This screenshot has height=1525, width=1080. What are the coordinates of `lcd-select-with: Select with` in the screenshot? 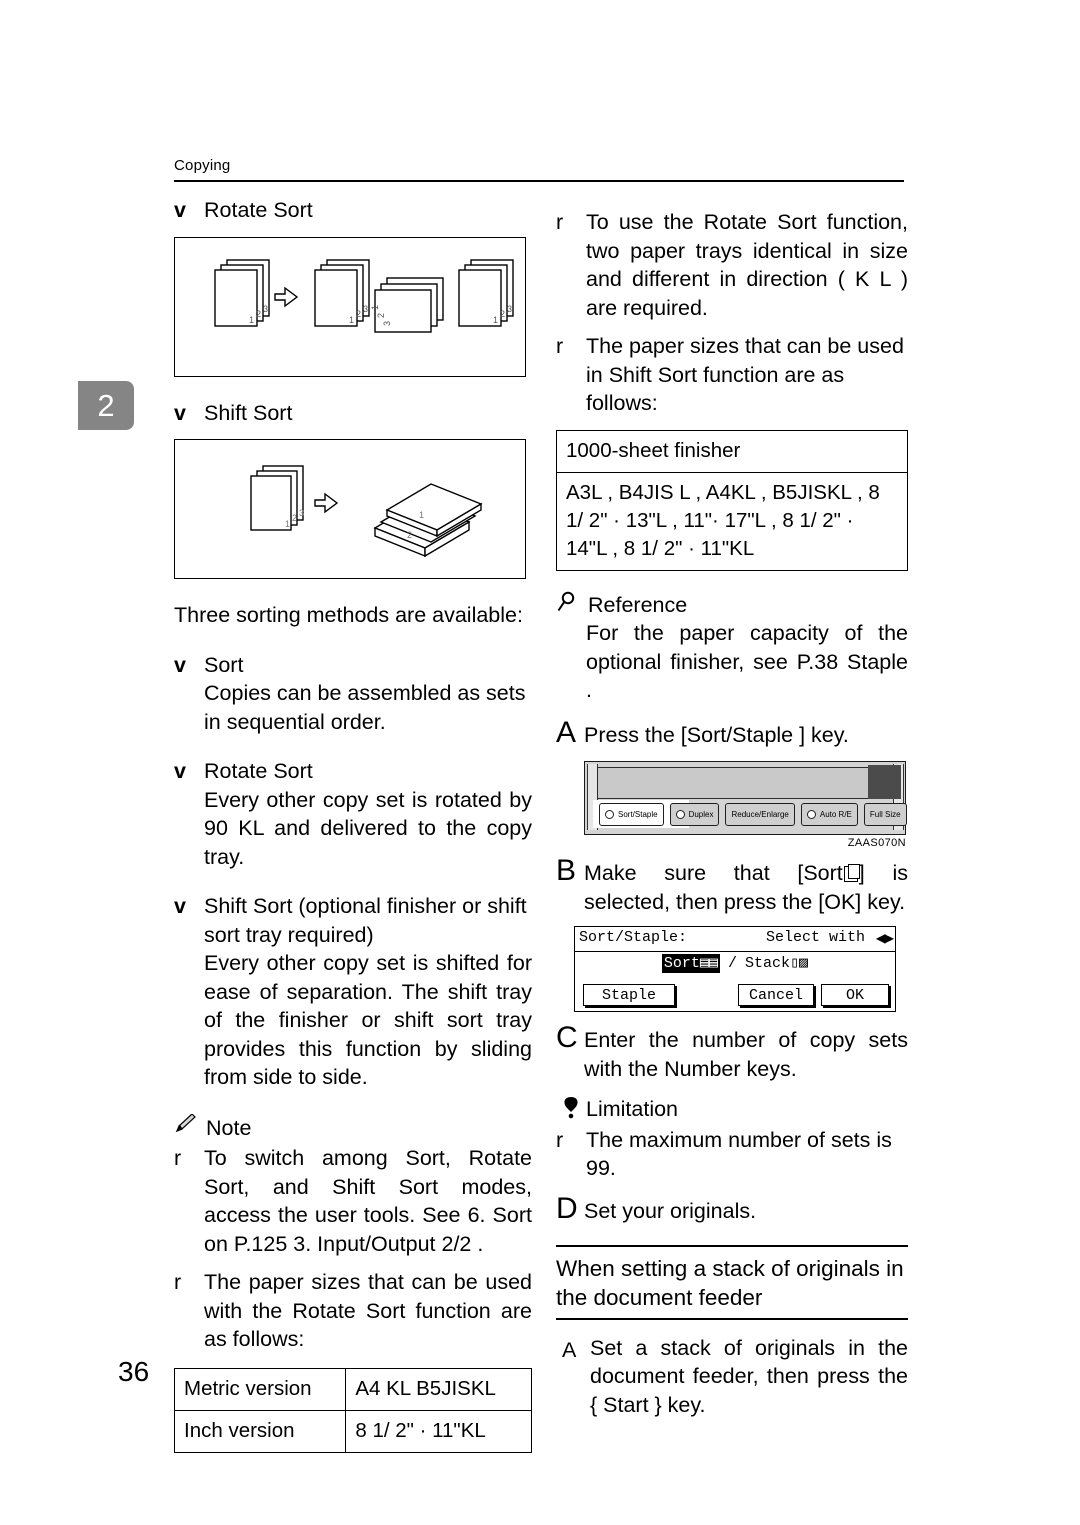 It's located at (815, 937).